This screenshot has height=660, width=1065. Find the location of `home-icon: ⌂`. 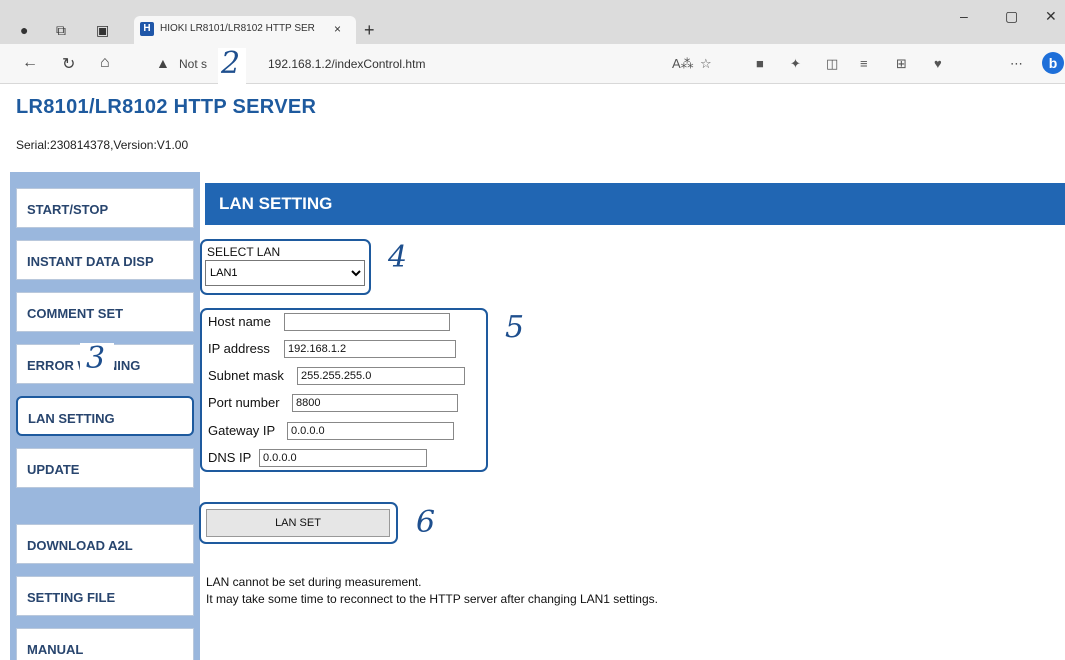

home-icon: ⌂ is located at coordinates (105, 63).